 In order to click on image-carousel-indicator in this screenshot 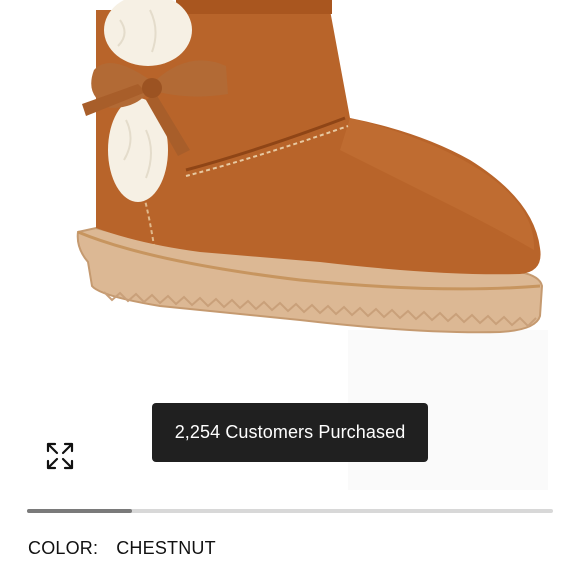, I will do `click(290, 511)`.